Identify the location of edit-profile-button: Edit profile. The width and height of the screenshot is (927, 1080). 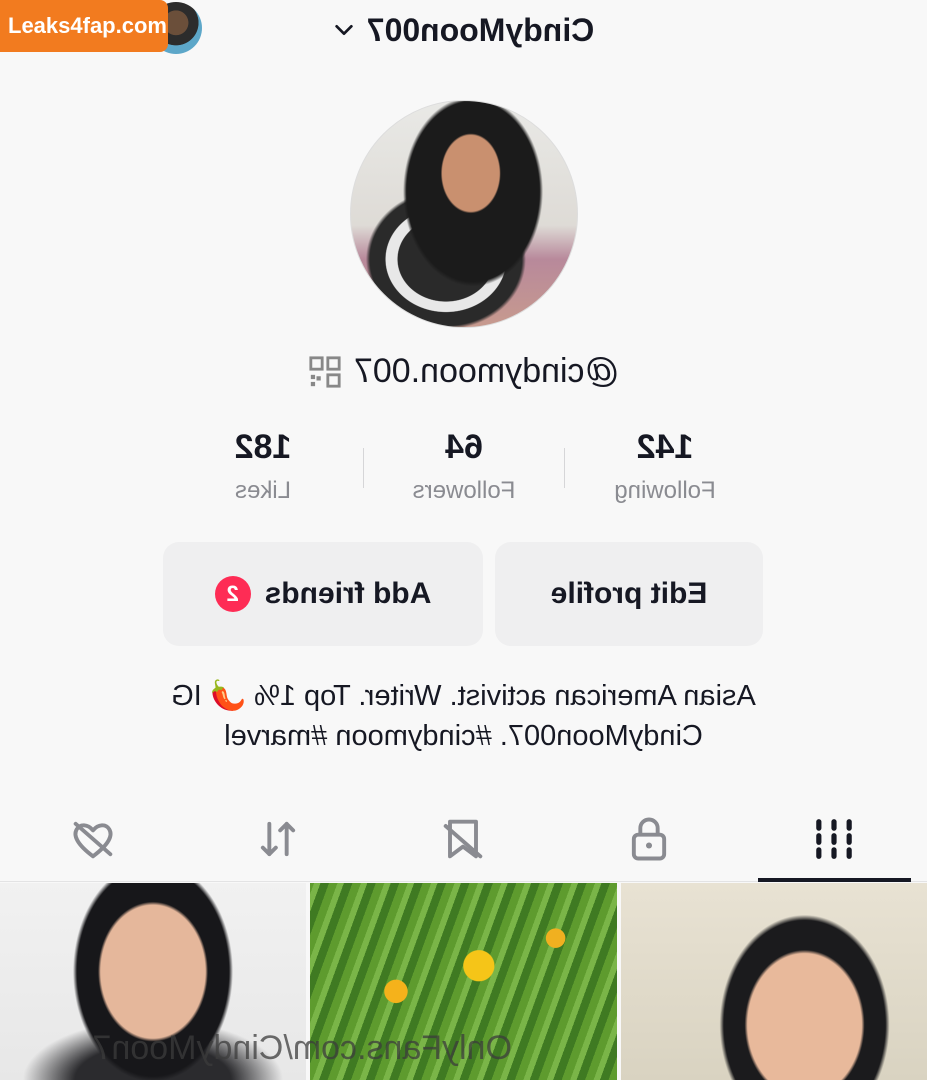
(629, 594).